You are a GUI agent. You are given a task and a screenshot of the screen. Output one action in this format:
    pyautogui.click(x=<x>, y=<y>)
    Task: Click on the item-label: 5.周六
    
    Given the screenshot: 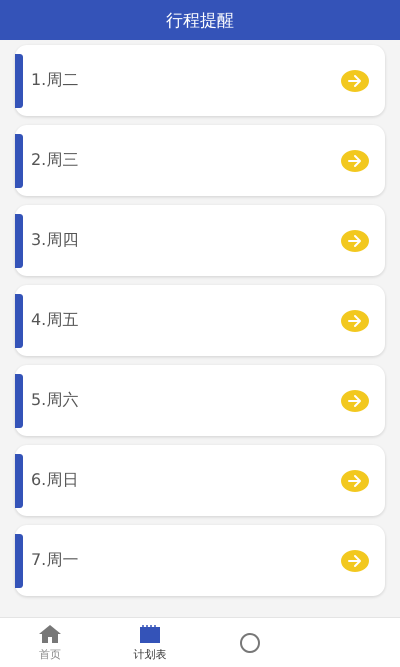 What is the action you would take?
    pyautogui.click(x=55, y=400)
    